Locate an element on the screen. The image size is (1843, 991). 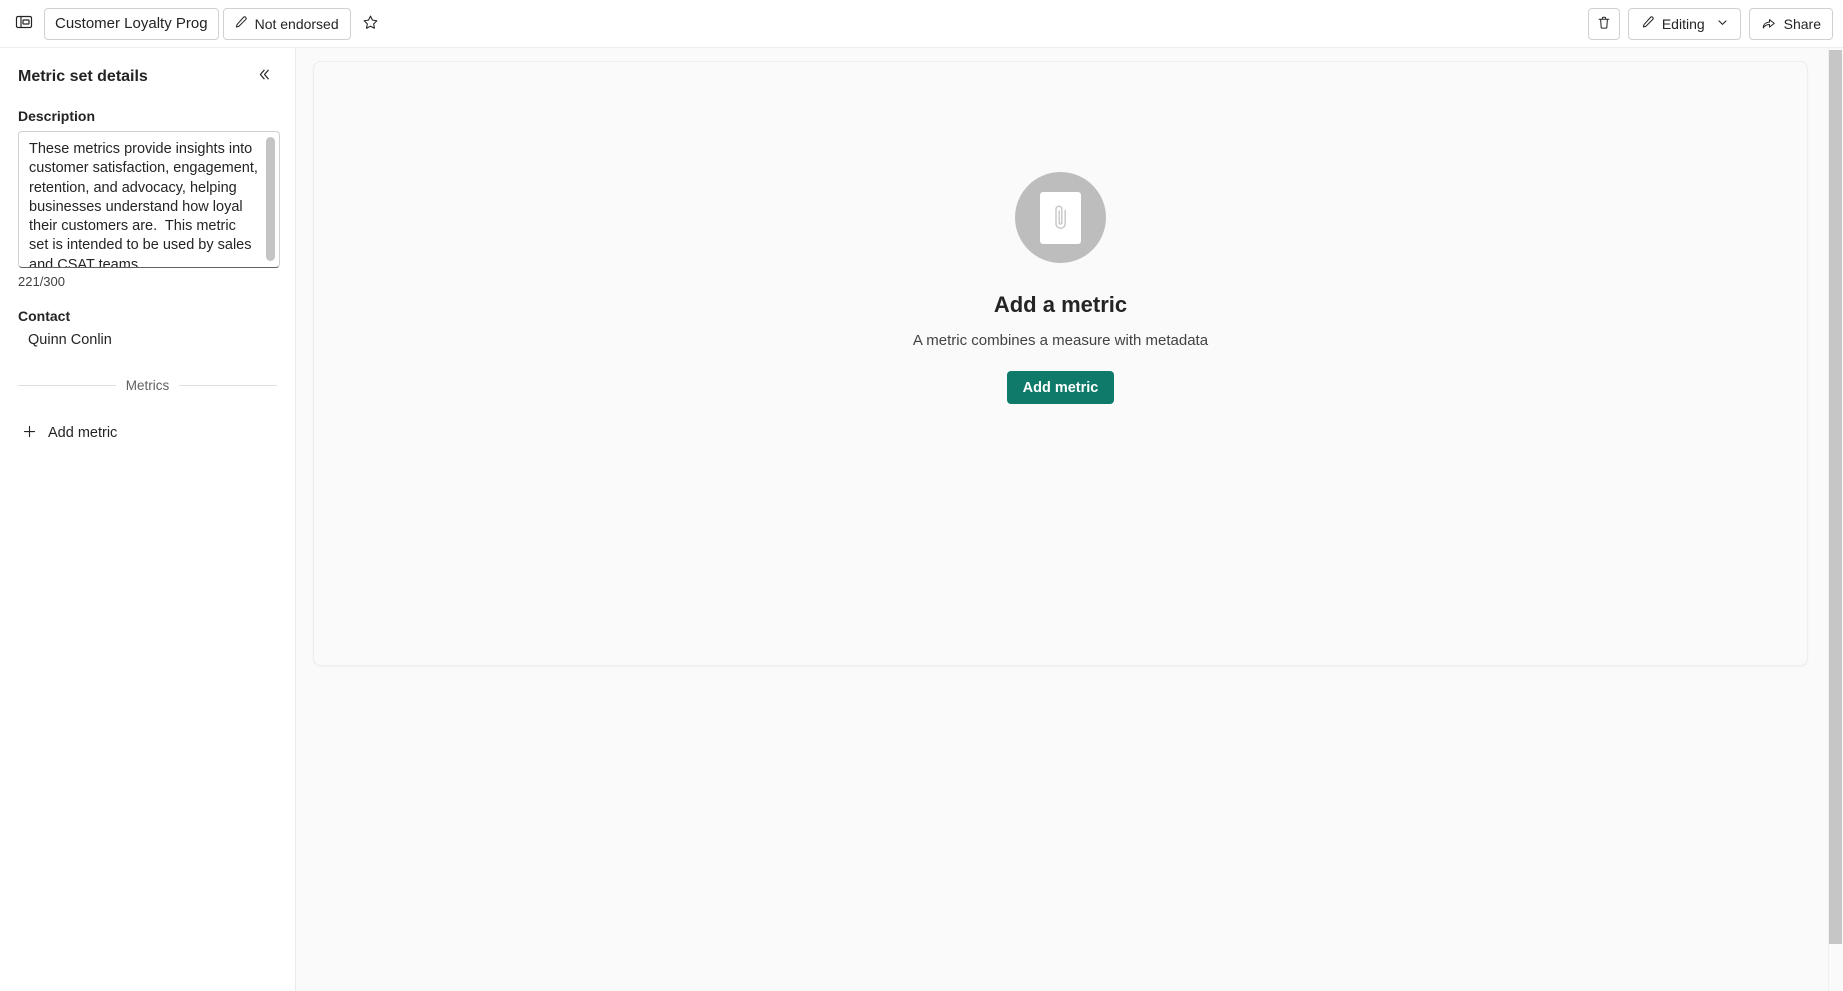
description-scrollbar-thumb is located at coordinates (270, 199).